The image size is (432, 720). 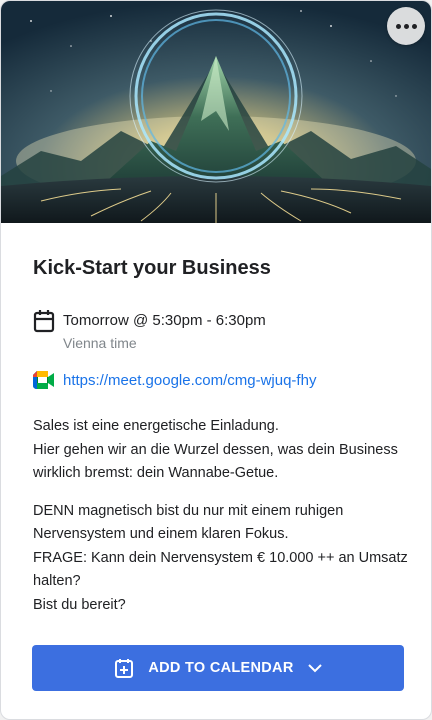 I want to click on more-options-button, so click(x=406, y=26).